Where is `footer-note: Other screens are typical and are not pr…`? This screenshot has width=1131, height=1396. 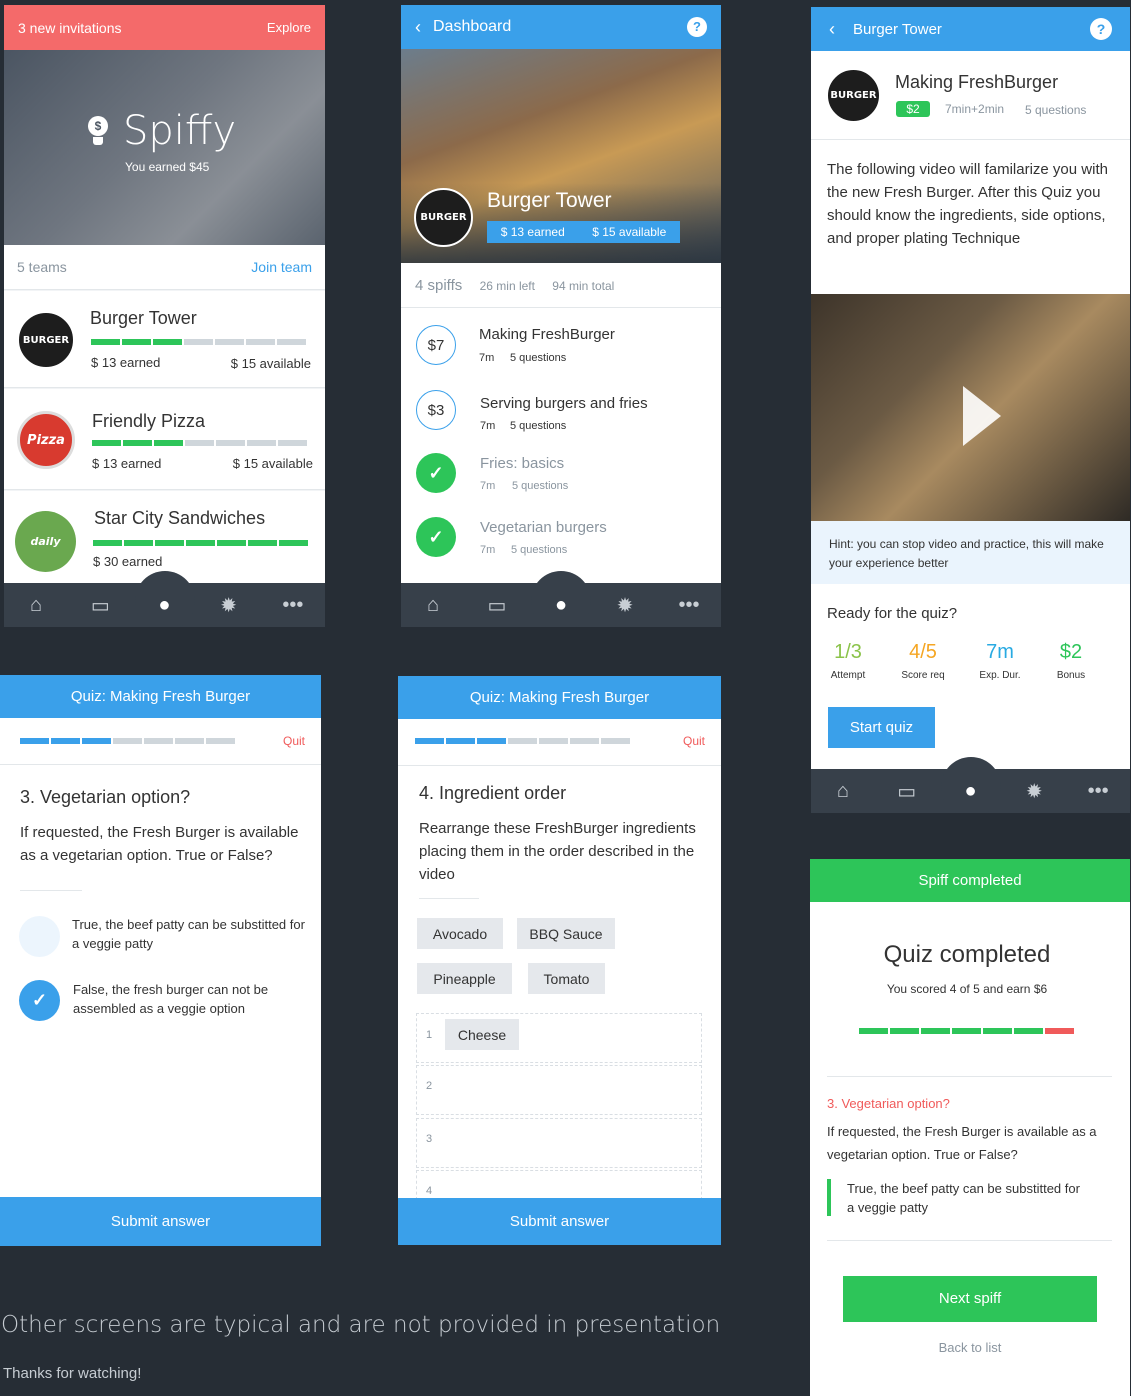 footer-note: Other screens are typical and are not pr… is located at coordinates (361, 1325).